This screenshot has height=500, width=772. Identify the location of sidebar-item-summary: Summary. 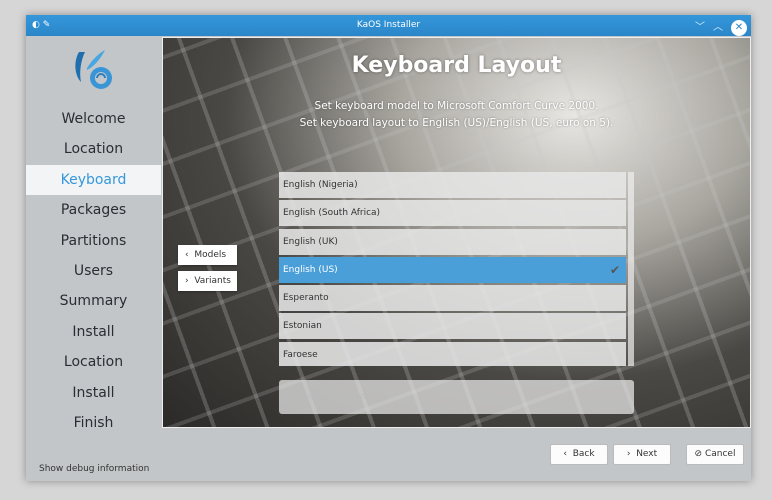
(93, 301).